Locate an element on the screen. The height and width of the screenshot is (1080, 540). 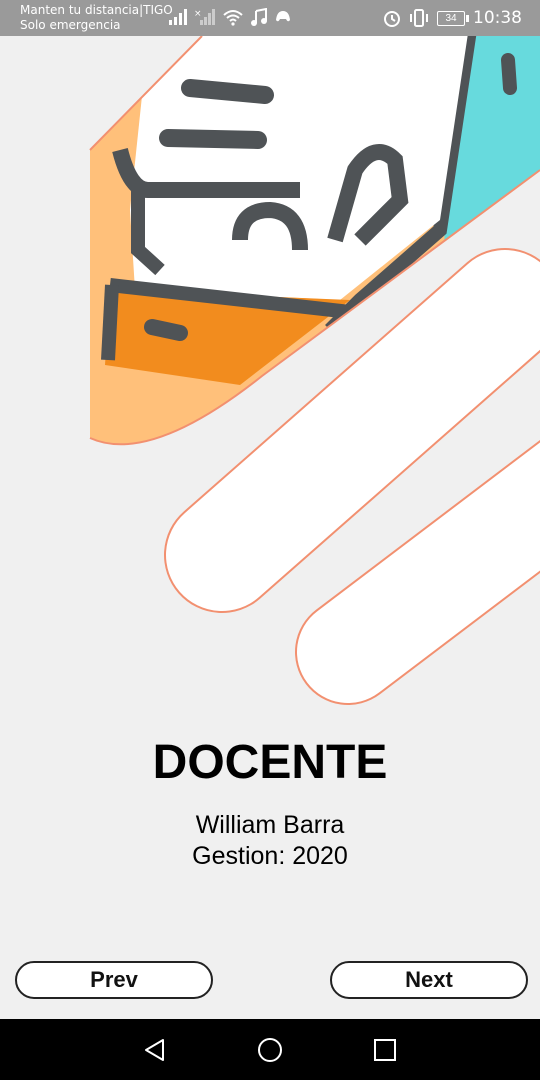
carrier-info: Manten tu distancia|TIGO Solo emergencia is located at coordinates (96, 18).